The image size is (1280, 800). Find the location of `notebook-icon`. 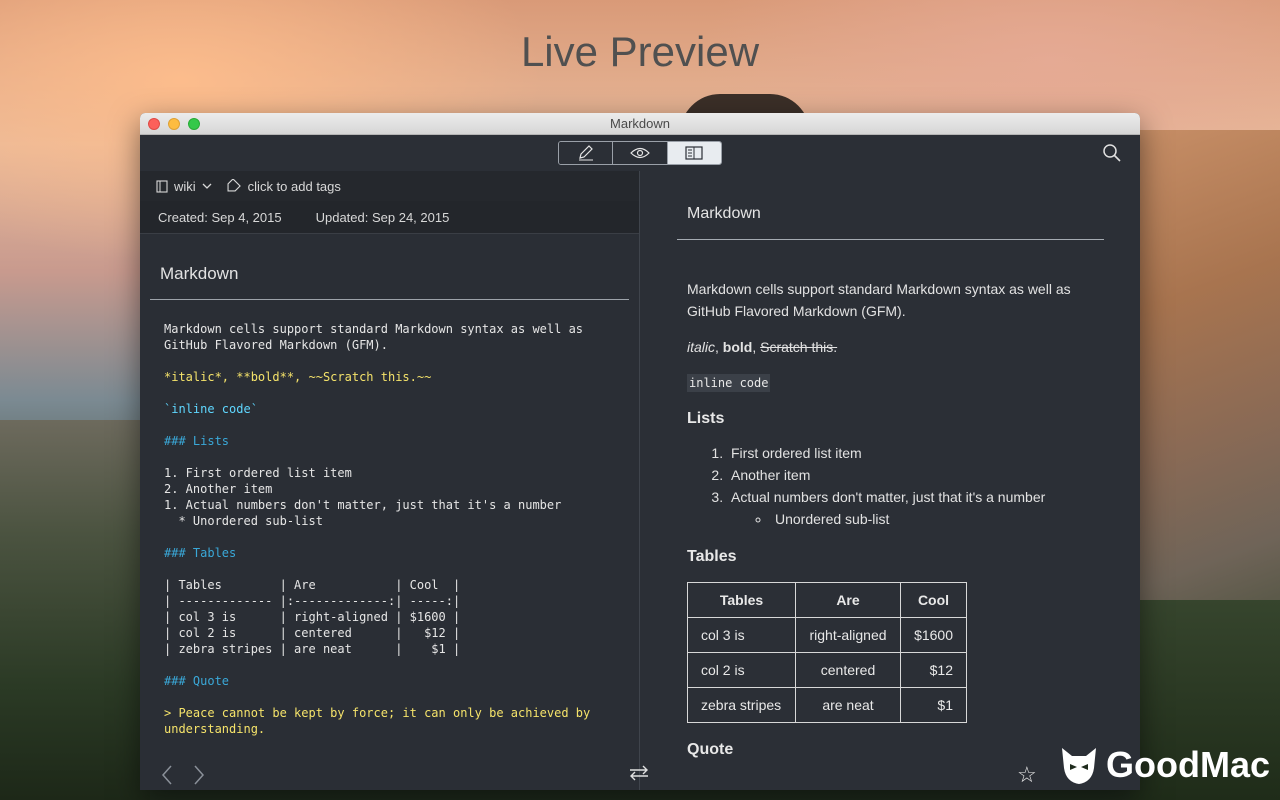

notebook-icon is located at coordinates (162, 186).